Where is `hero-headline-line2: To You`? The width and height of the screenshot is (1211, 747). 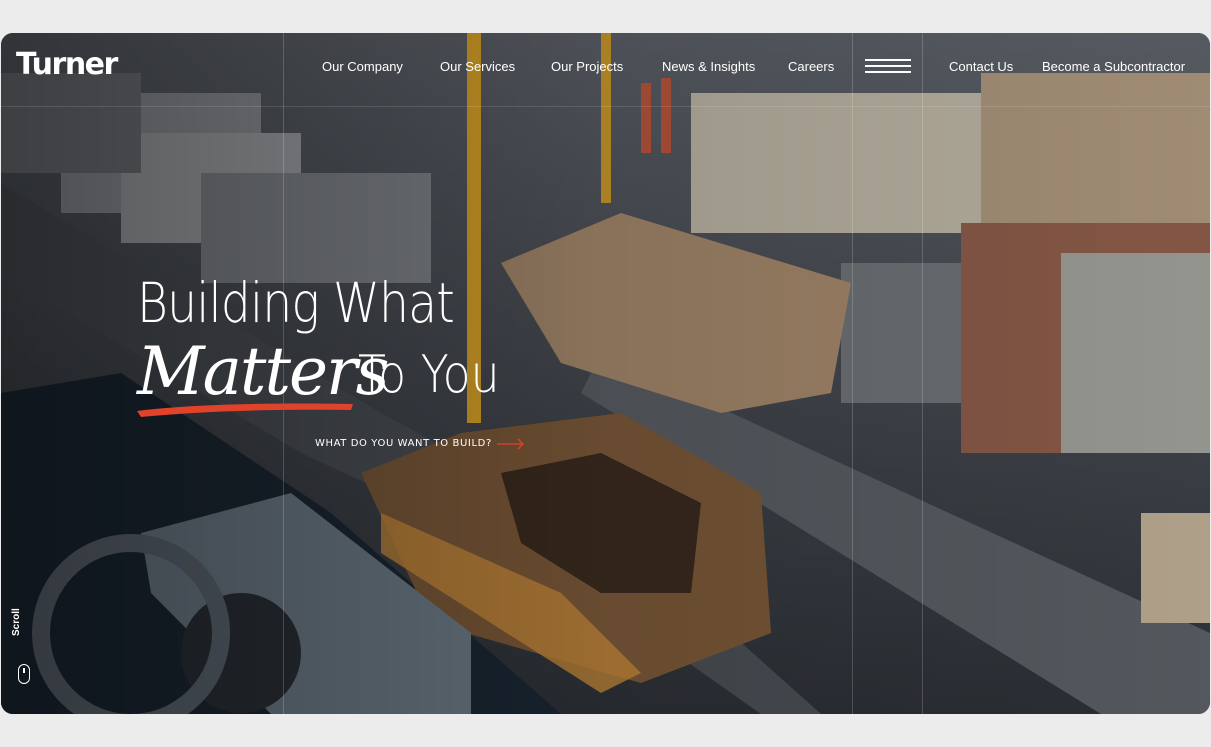 hero-headline-line2: To You is located at coordinates (429, 375).